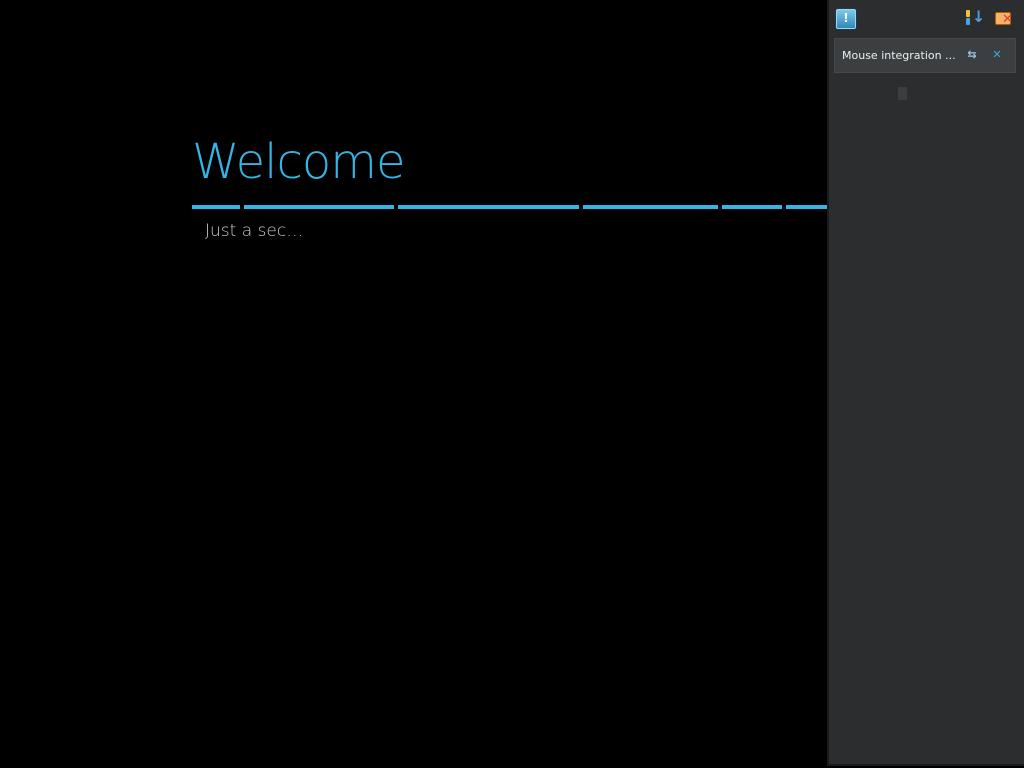 This screenshot has width=1024, height=768. What do you see at coordinates (997, 55) in the screenshot?
I see `close-icon: ✕` at bounding box center [997, 55].